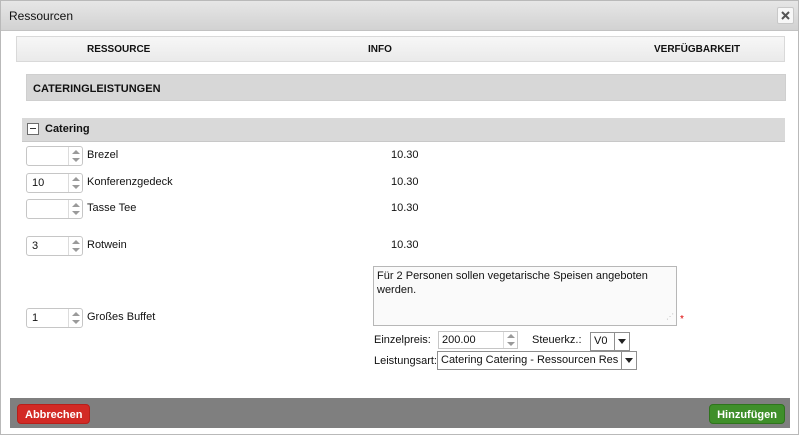 This screenshot has height=435, width=799. Describe the element at coordinates (402, 340) in the screenshot. I see `unit-price-label: Einzelpreis:` at that location.